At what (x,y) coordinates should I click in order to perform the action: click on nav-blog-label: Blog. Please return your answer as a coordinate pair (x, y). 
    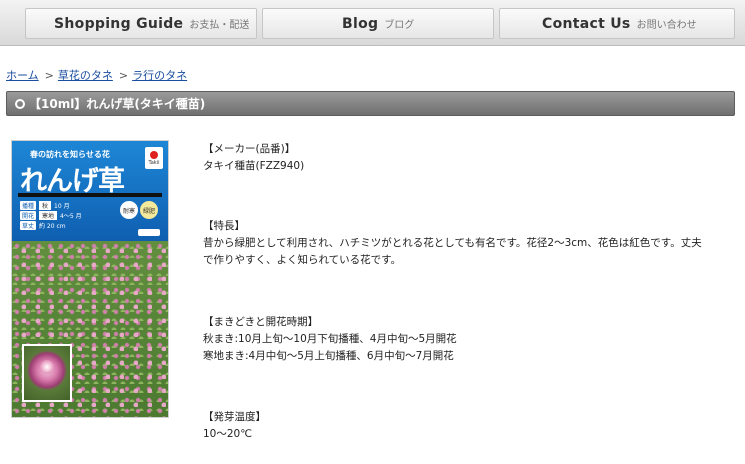
    Looking at the image, I should click on (360, 23).